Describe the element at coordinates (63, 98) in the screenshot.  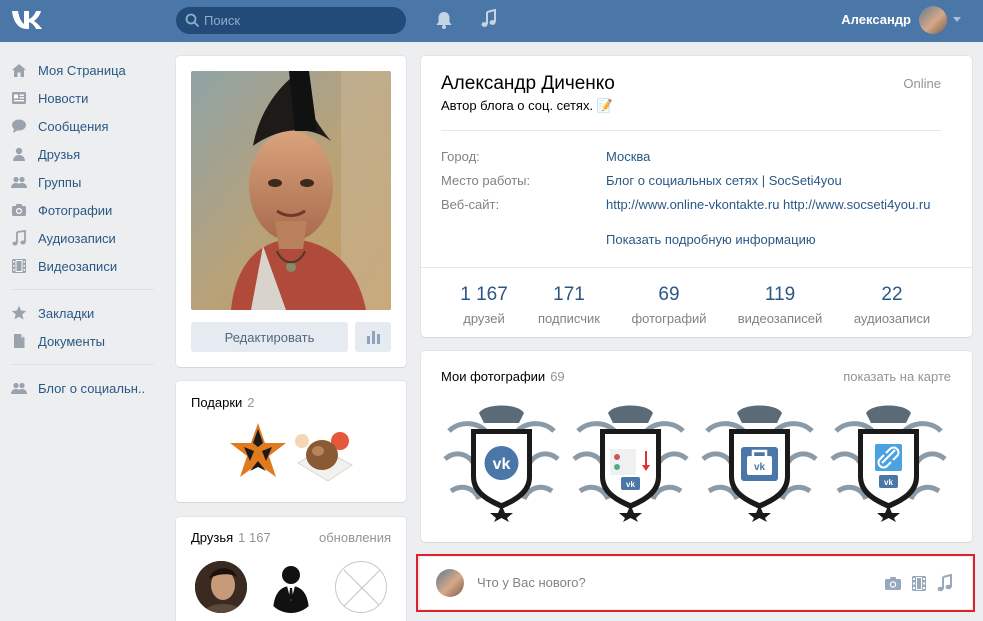
I see `sidebar-item-label: Новости` at that location.